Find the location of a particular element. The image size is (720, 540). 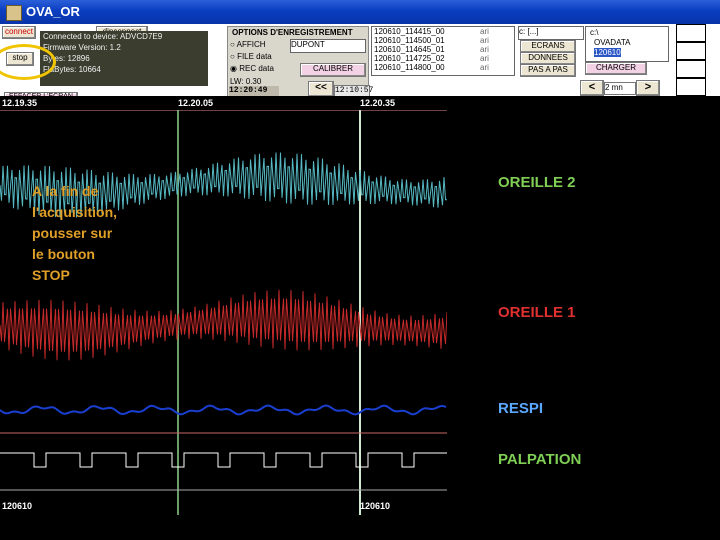

tree-item: OVADATA is located at coordinates (612, 42).